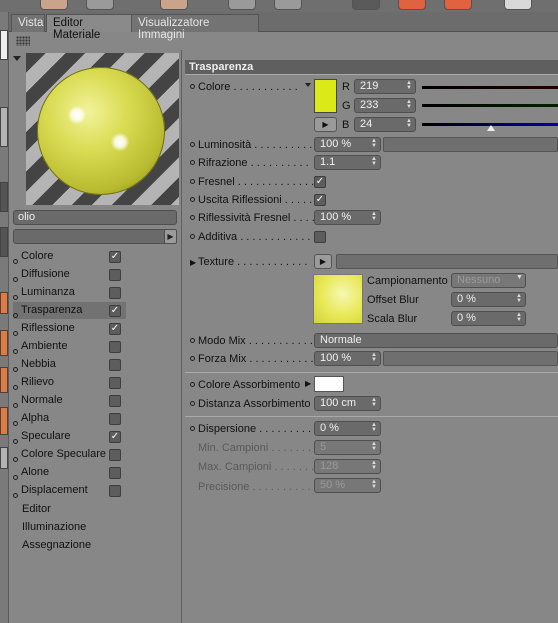  What do you see at coordinates (325, 124) in the screenshot?
I see `color-expand-icon: ▶` at bounding box center [325, 124].